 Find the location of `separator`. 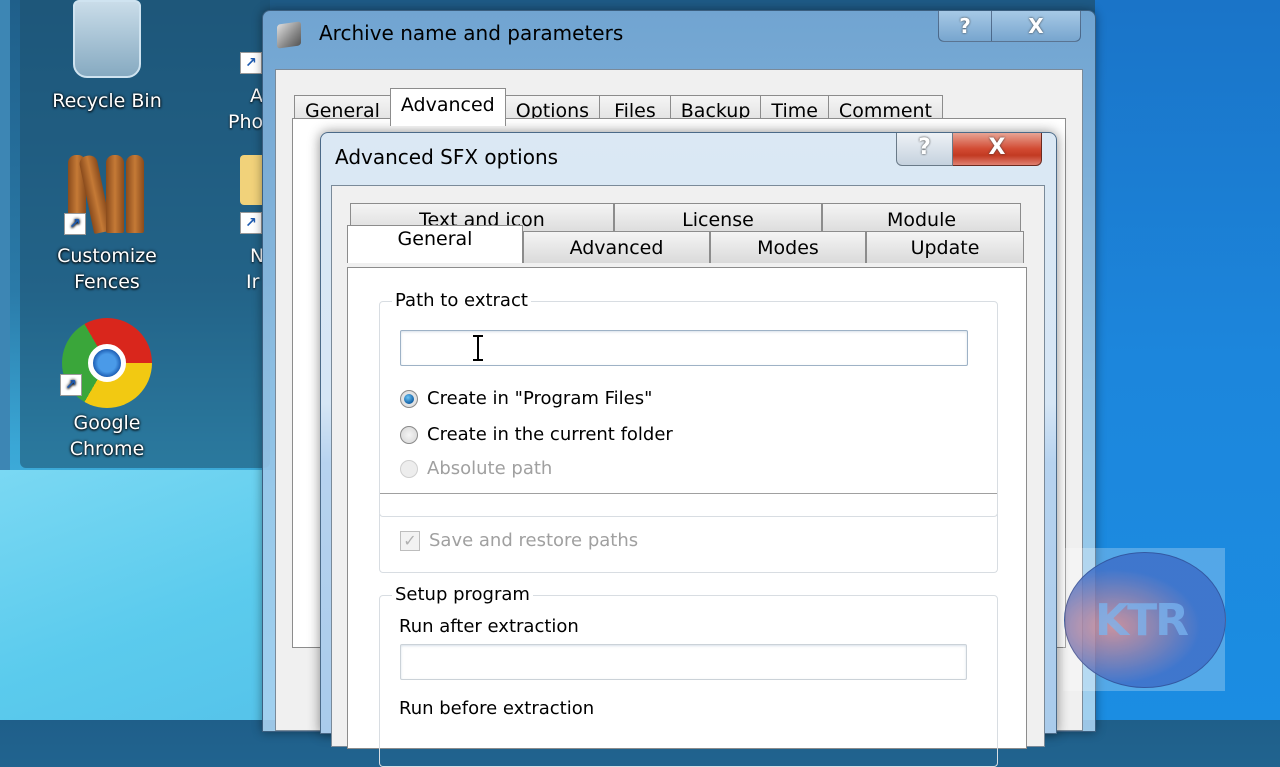

separator is located at coordinates (688, 493).